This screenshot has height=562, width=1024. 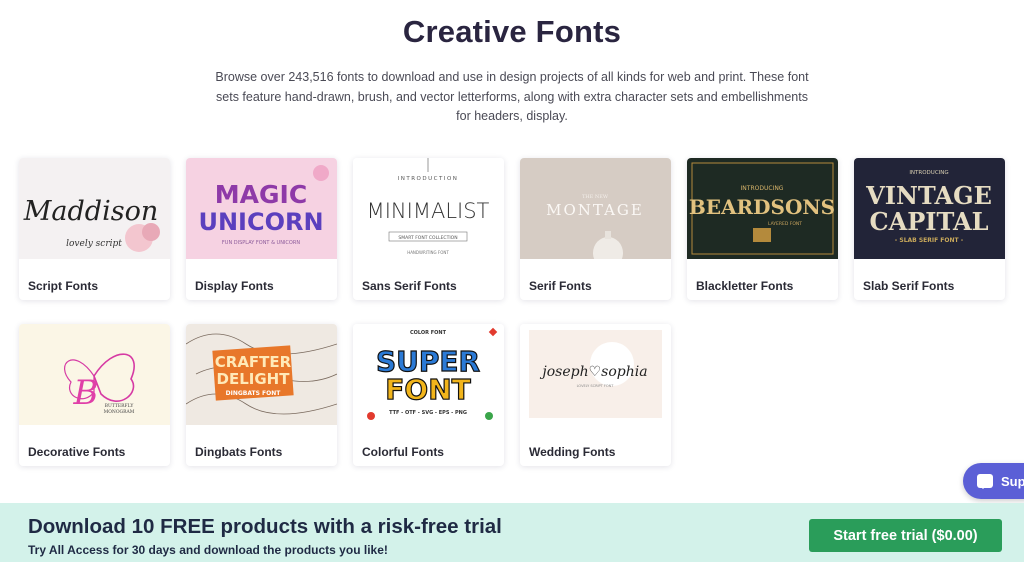 What do you see at coordinates (928, 221) in the screenshot?
I see `svg-text: CAPITAL` at bounding box center [928, 221].